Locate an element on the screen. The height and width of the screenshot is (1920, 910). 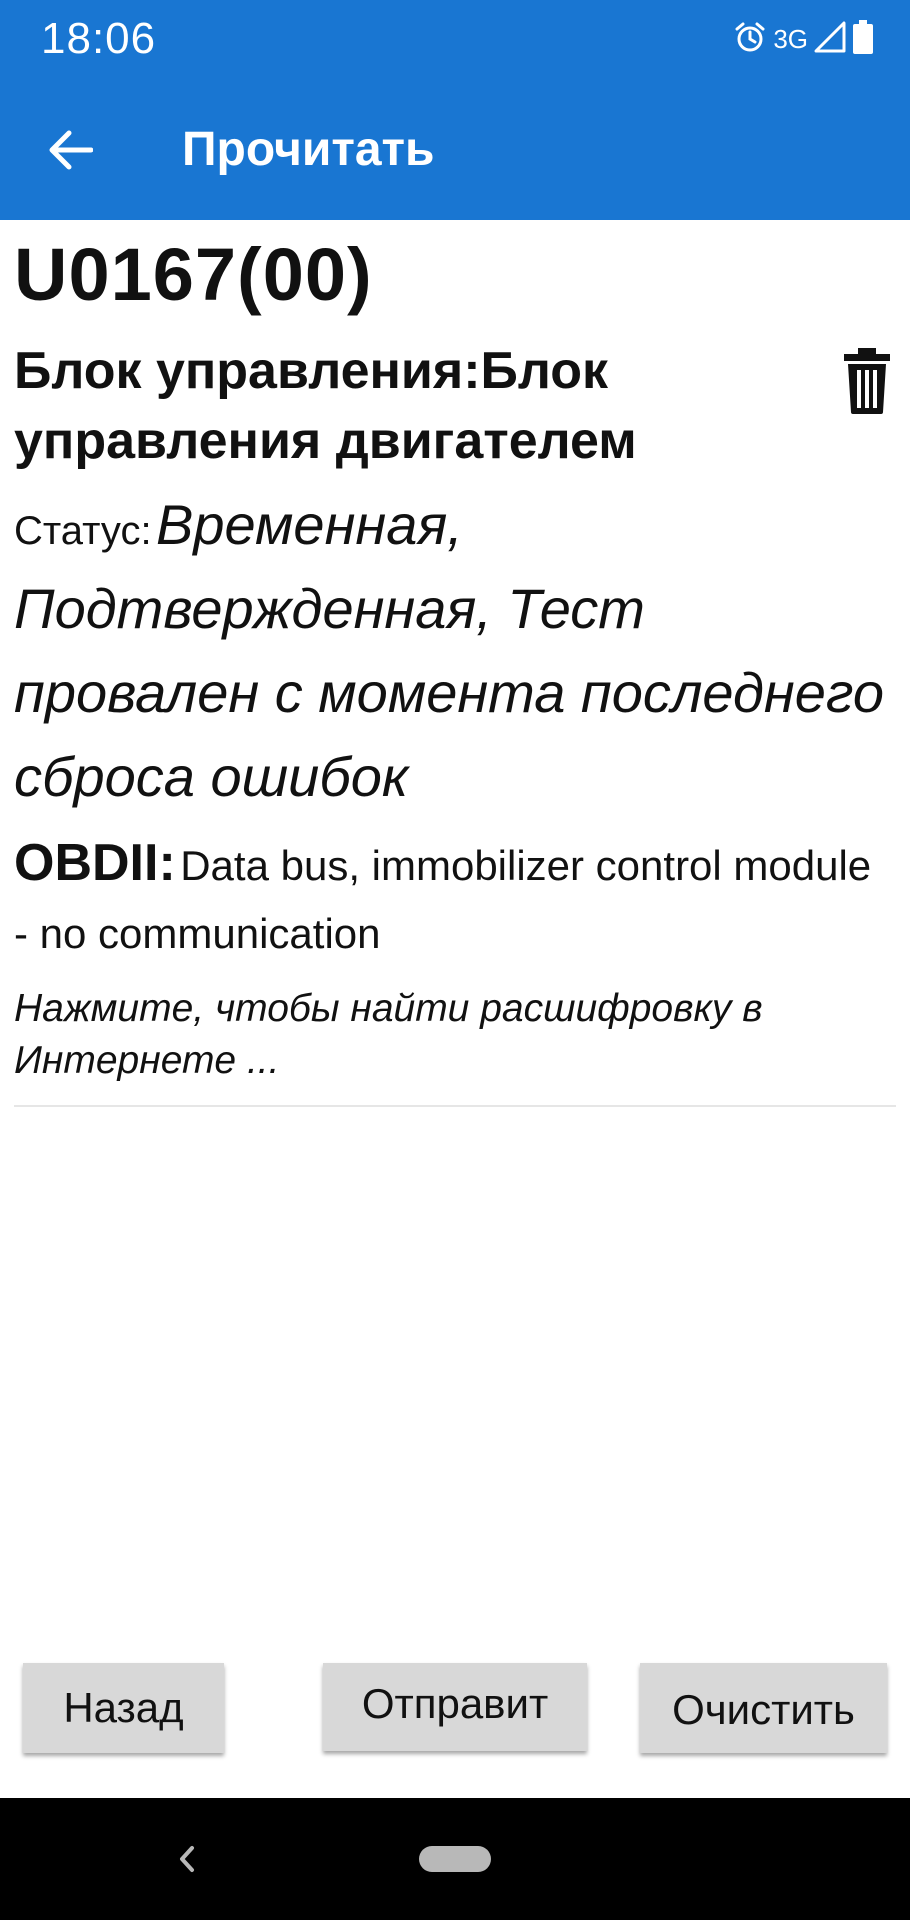
nav-home-pill is located at coordinates (455, 1859).